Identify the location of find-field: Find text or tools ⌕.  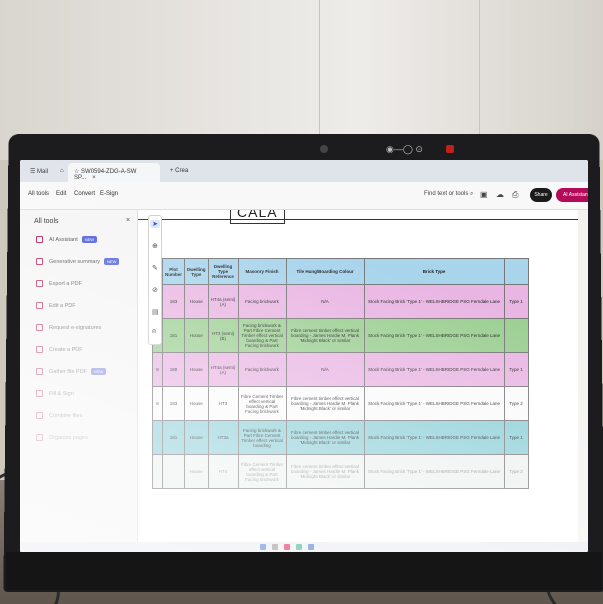
(448, 194).